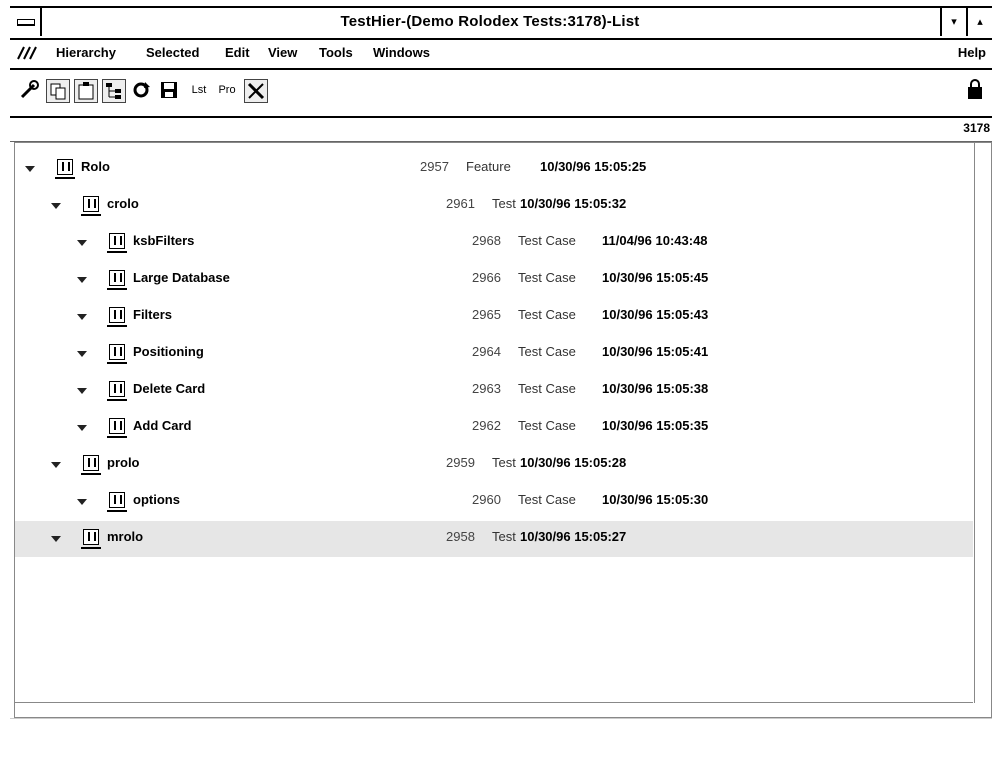 The height and width of the screenshot is (758, 992). I want to click on list-item: prolo 2959 Test 10/30/96 15:05:28, so click(494, 465).